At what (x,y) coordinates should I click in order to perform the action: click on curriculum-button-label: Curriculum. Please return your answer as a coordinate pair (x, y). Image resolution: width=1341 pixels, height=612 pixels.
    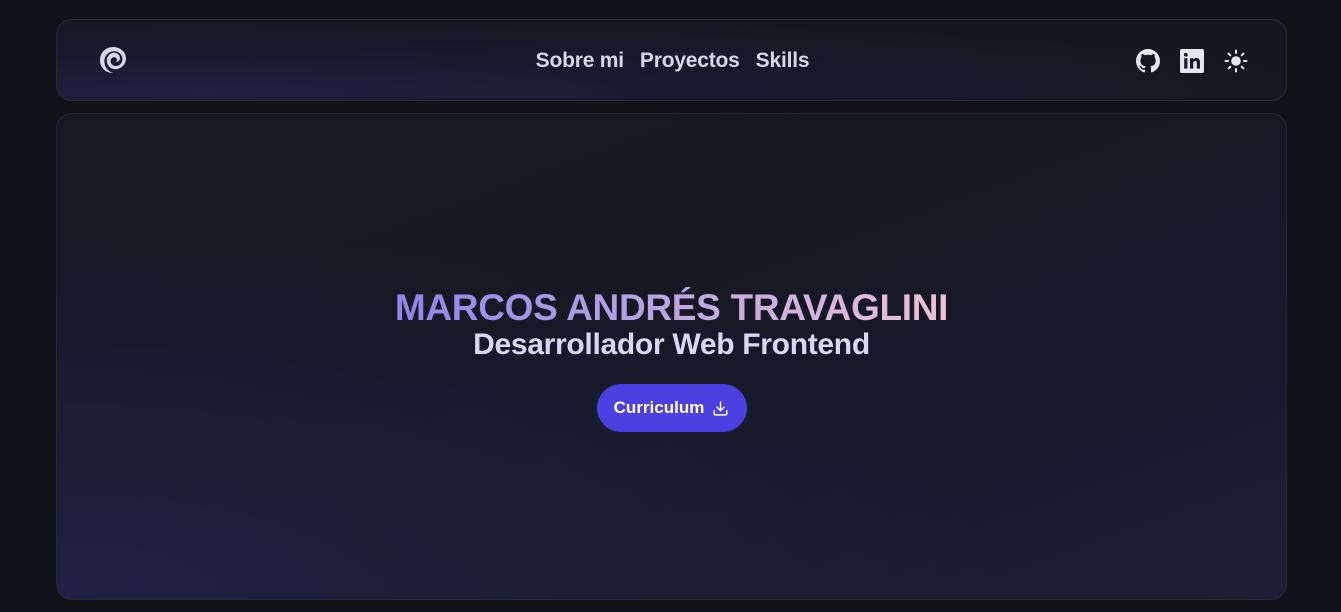
    Looking at the image, I should click on (659, 407).